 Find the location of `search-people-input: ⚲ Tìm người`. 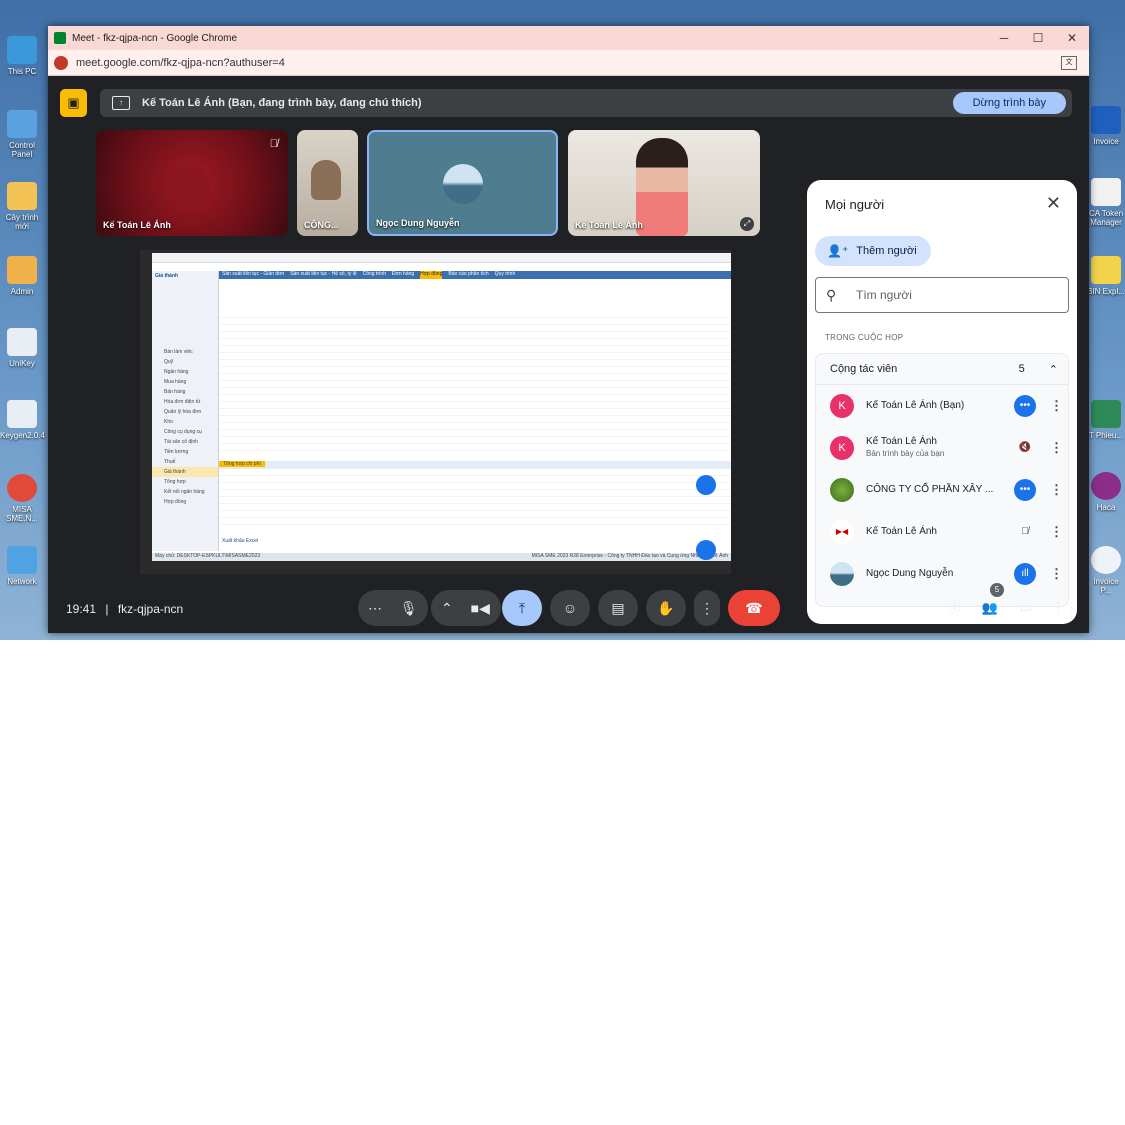

search-people-input: ⚲ Tìm người is located at coordinates (942, 295).